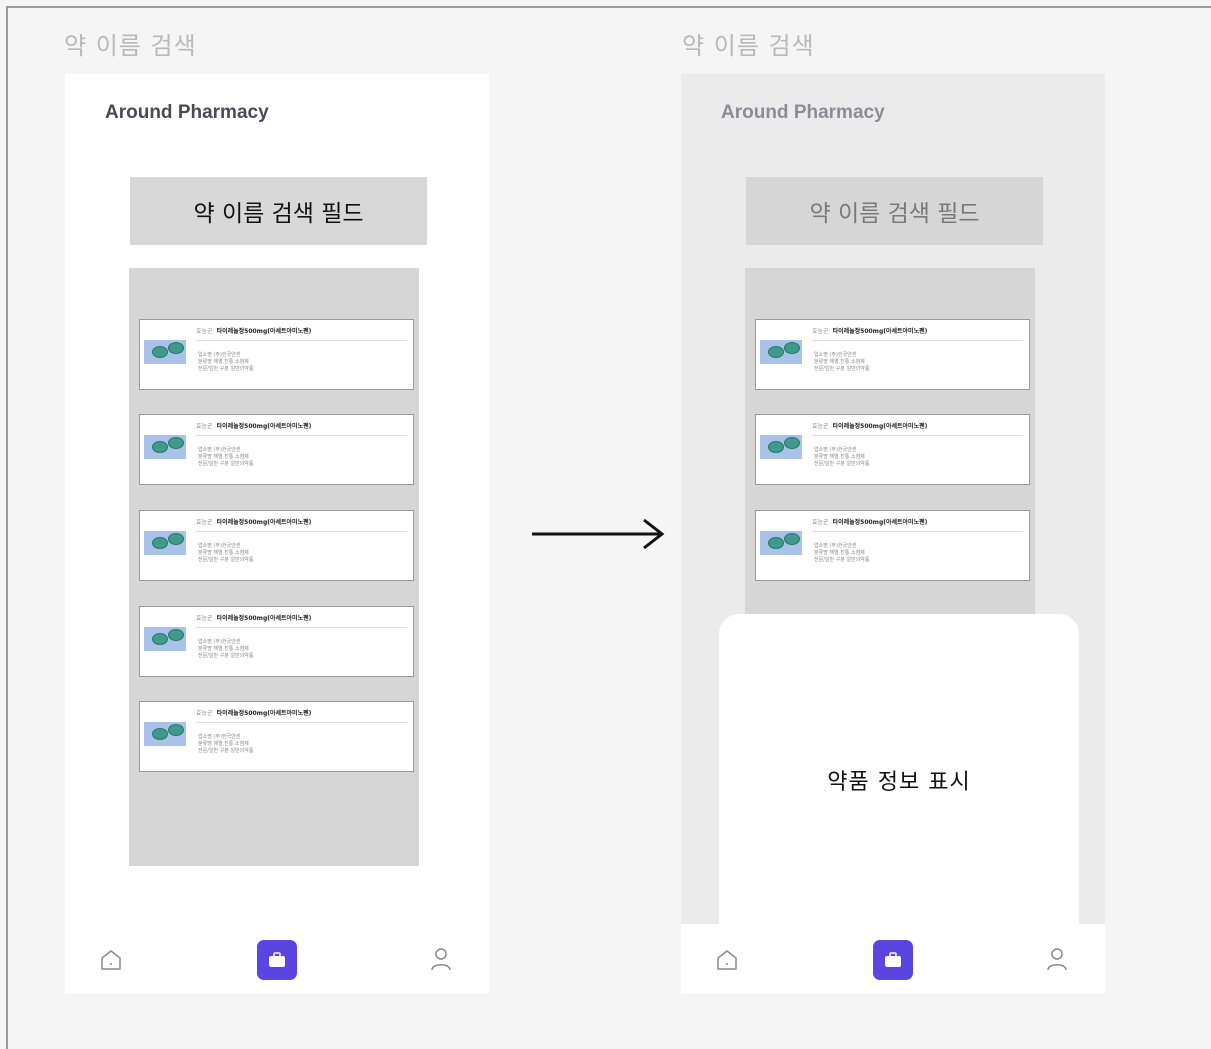 This screenshot has width=1211, height=1049. I want to click on frame-label-left: 약 이름 검색, so click(130, 46).